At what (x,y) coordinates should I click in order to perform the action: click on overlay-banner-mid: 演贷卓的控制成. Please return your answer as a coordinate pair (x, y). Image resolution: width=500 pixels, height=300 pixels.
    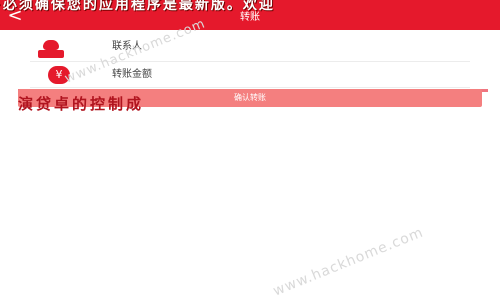
    Looking at the image, I should click on (81, 104).